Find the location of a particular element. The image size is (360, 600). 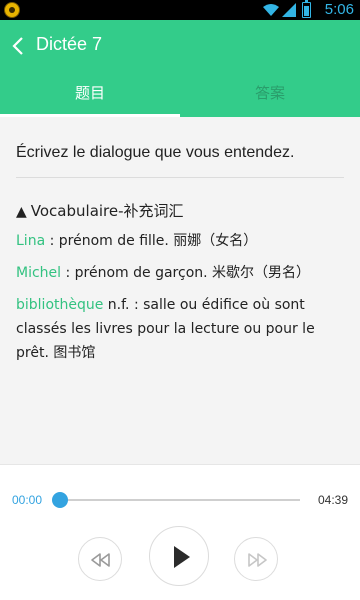

tab-bar: 题目 答案 is located at coordinates (180, 94).